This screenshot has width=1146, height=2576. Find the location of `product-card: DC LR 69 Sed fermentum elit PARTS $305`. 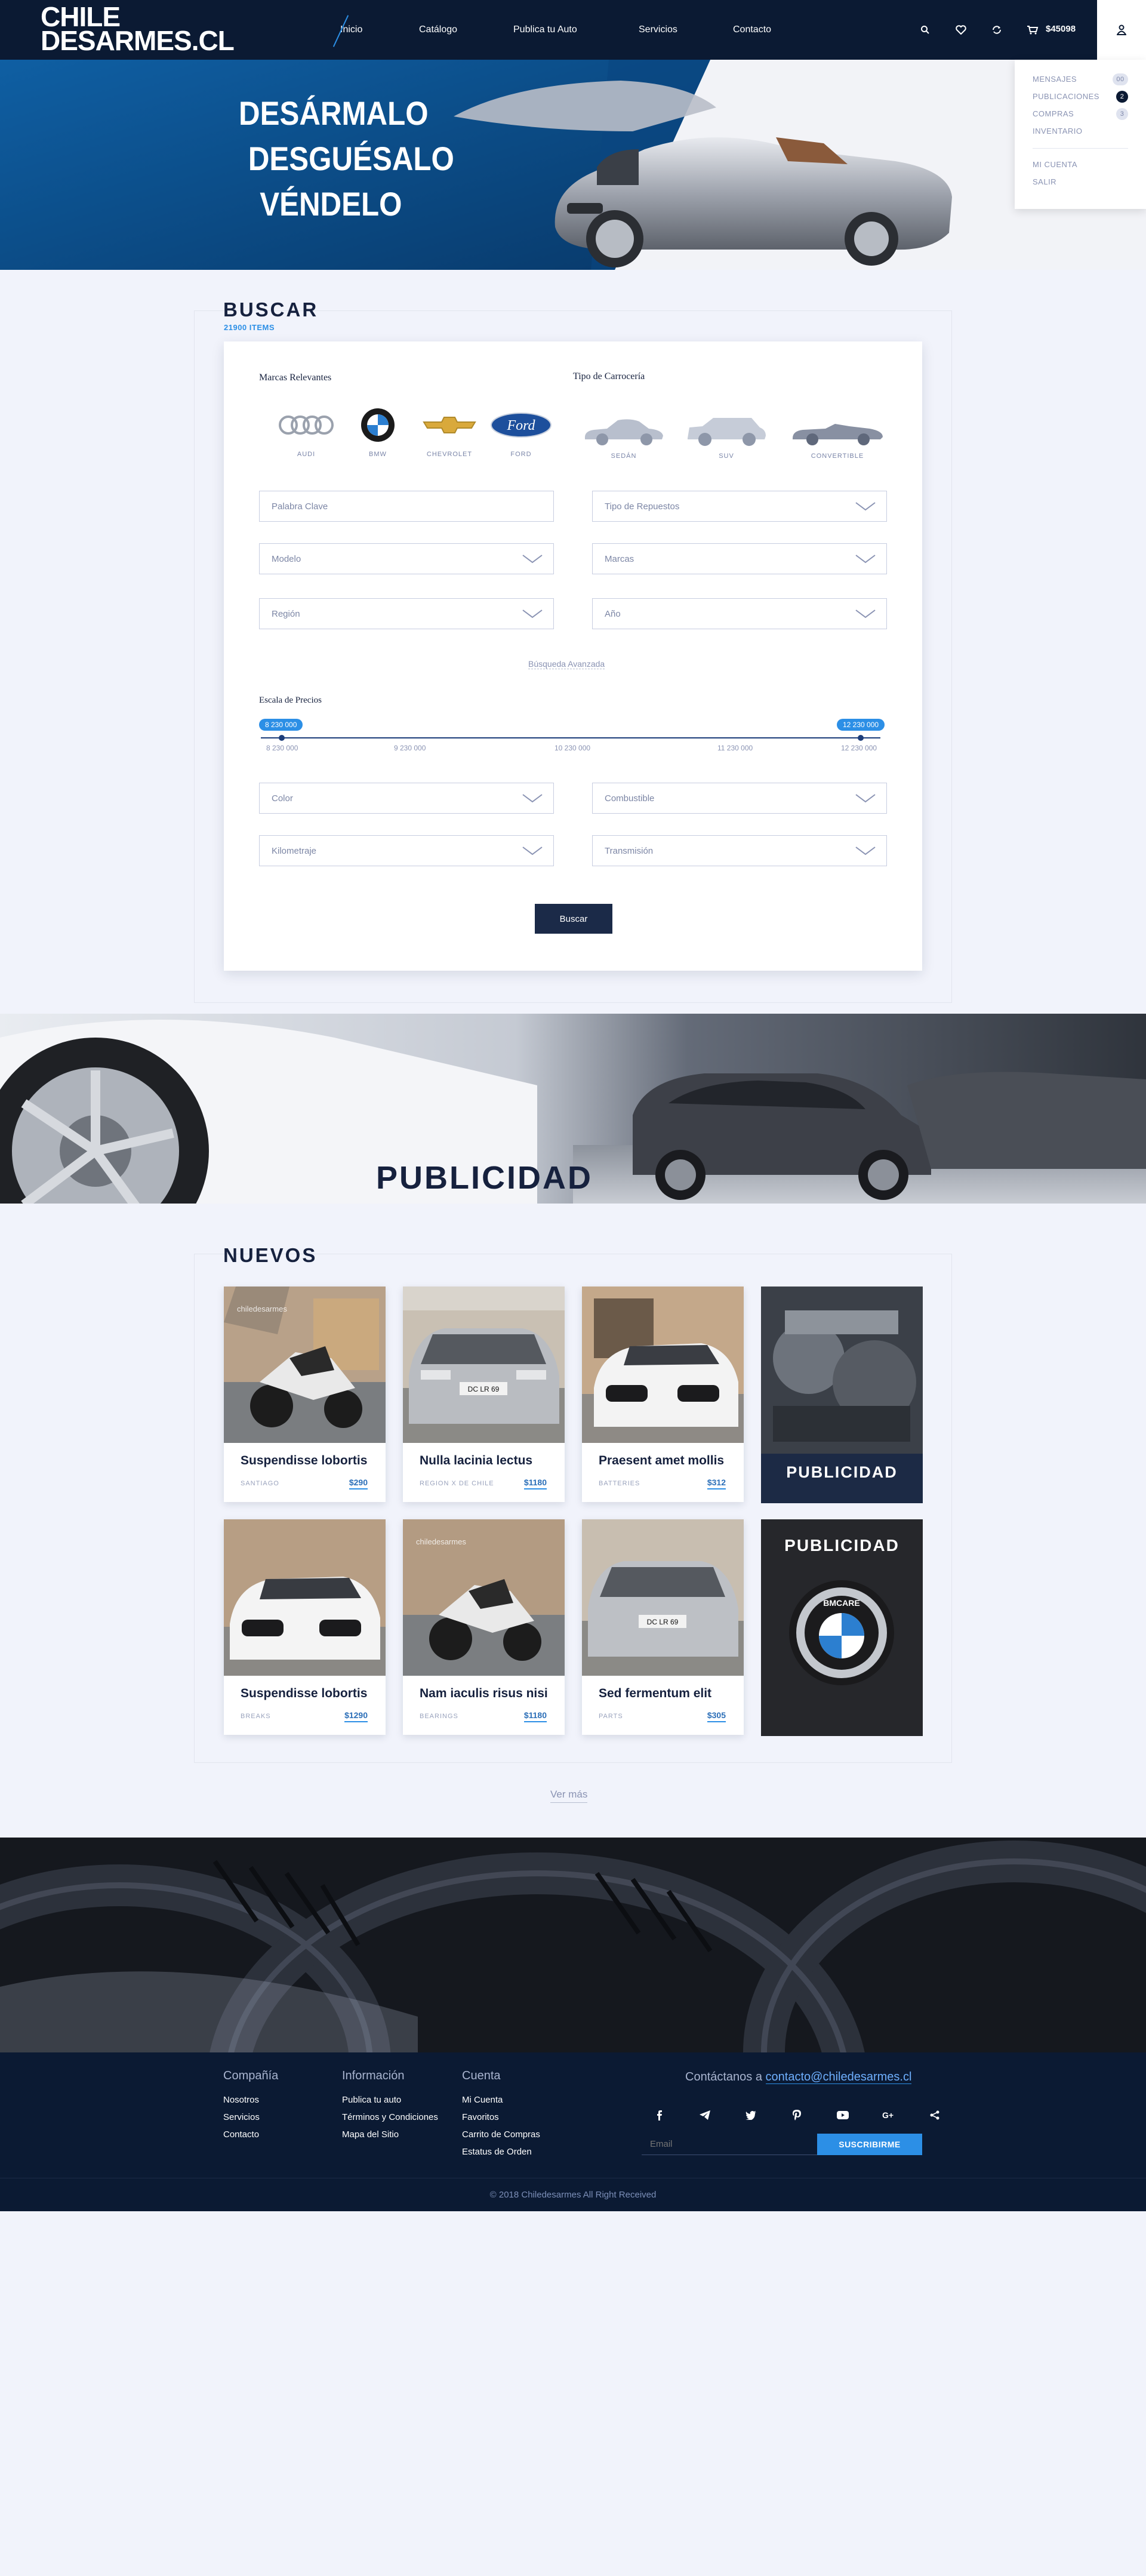

product-card: DC LR 69 Sed fermentum elit PARTS $305 is located at coordinates (663, 1627).